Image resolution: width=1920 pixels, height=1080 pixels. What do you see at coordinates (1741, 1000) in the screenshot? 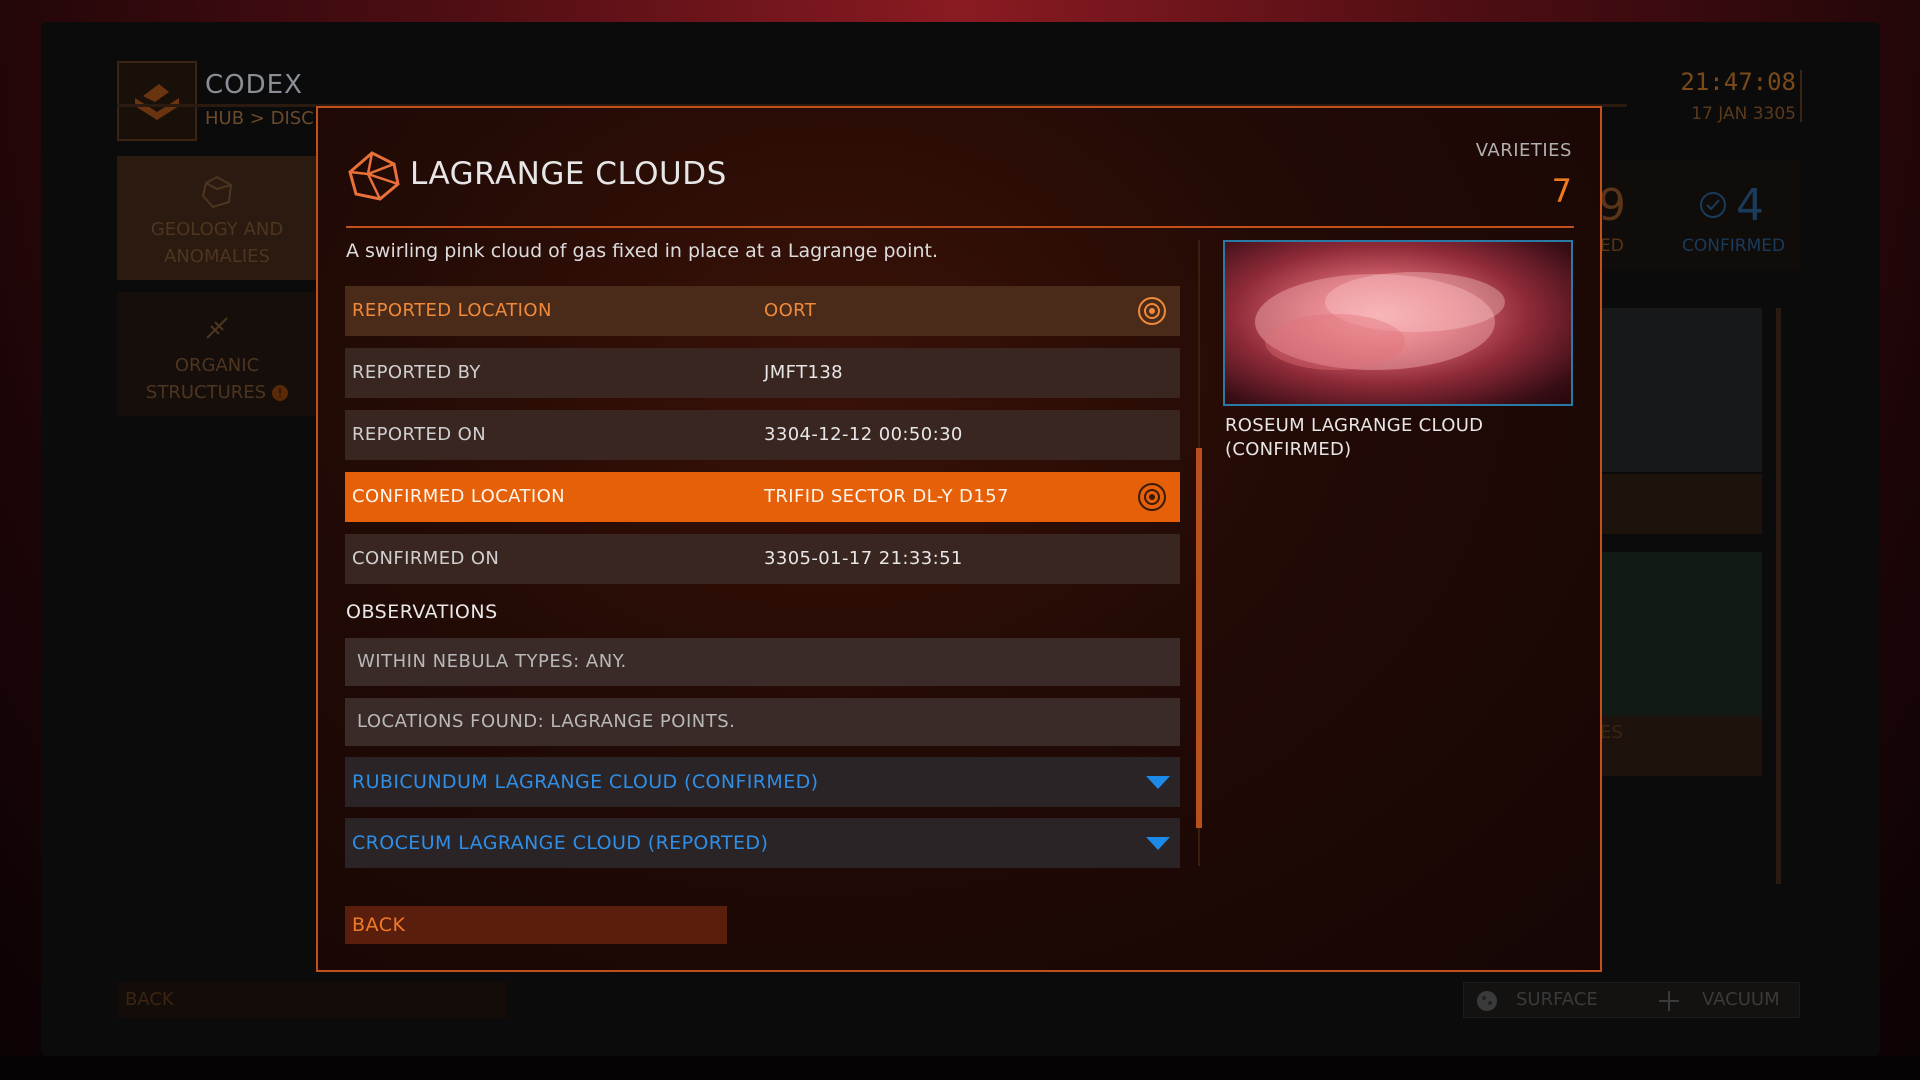
I see `filter-vacuum: VACUUM` at bounding box center [1741, 1000].